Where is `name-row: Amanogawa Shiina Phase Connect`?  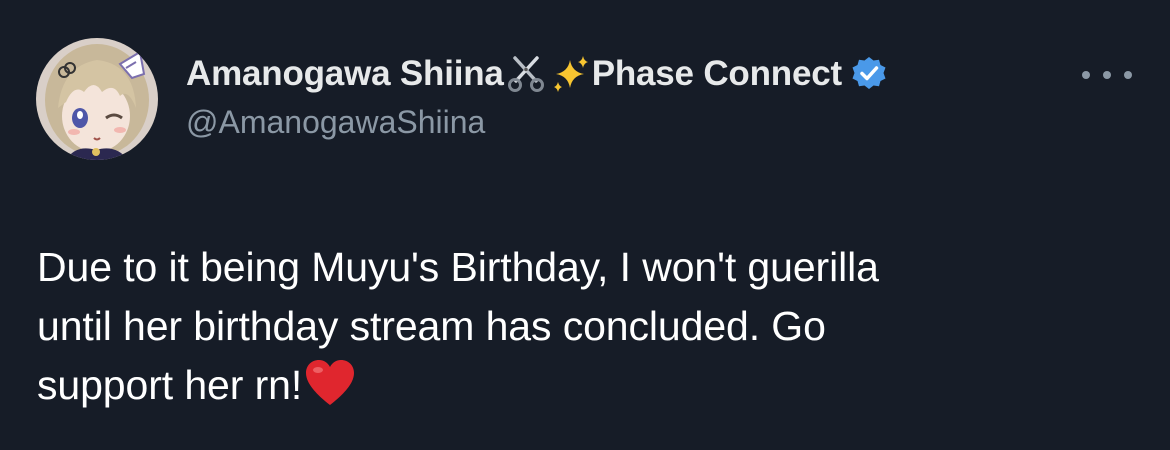 name-row: Amanogawa Shiina Phase Connect is located at coordinates (648, 74).